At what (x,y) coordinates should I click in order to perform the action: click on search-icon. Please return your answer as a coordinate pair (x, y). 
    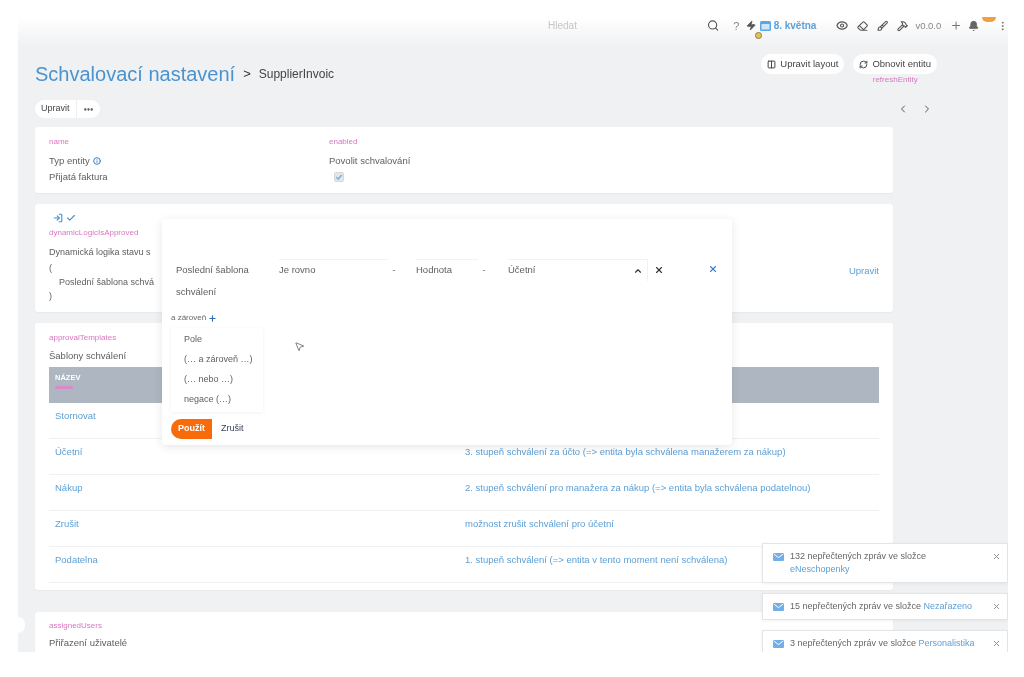
    Looking at the image, I should click on (713, 25).